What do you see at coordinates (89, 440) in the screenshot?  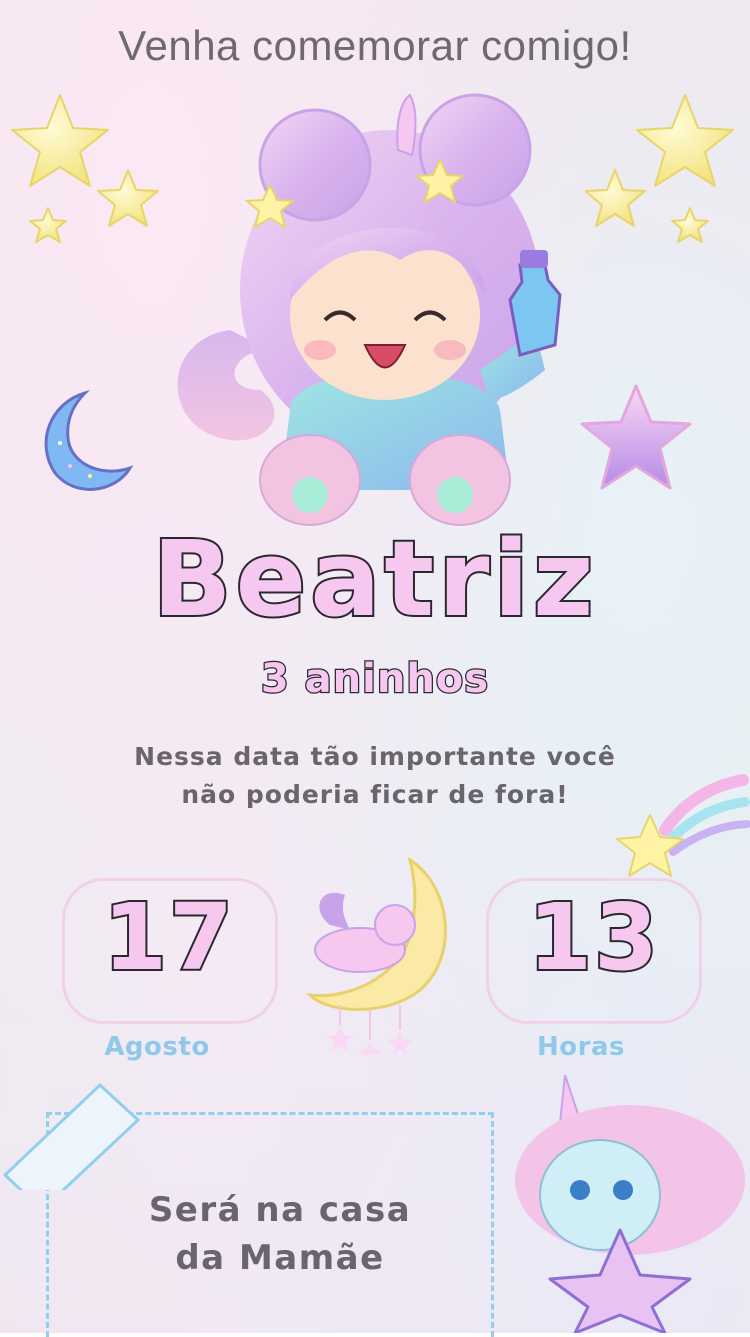 I see `moon-icon` at bounding box center [89, 440].